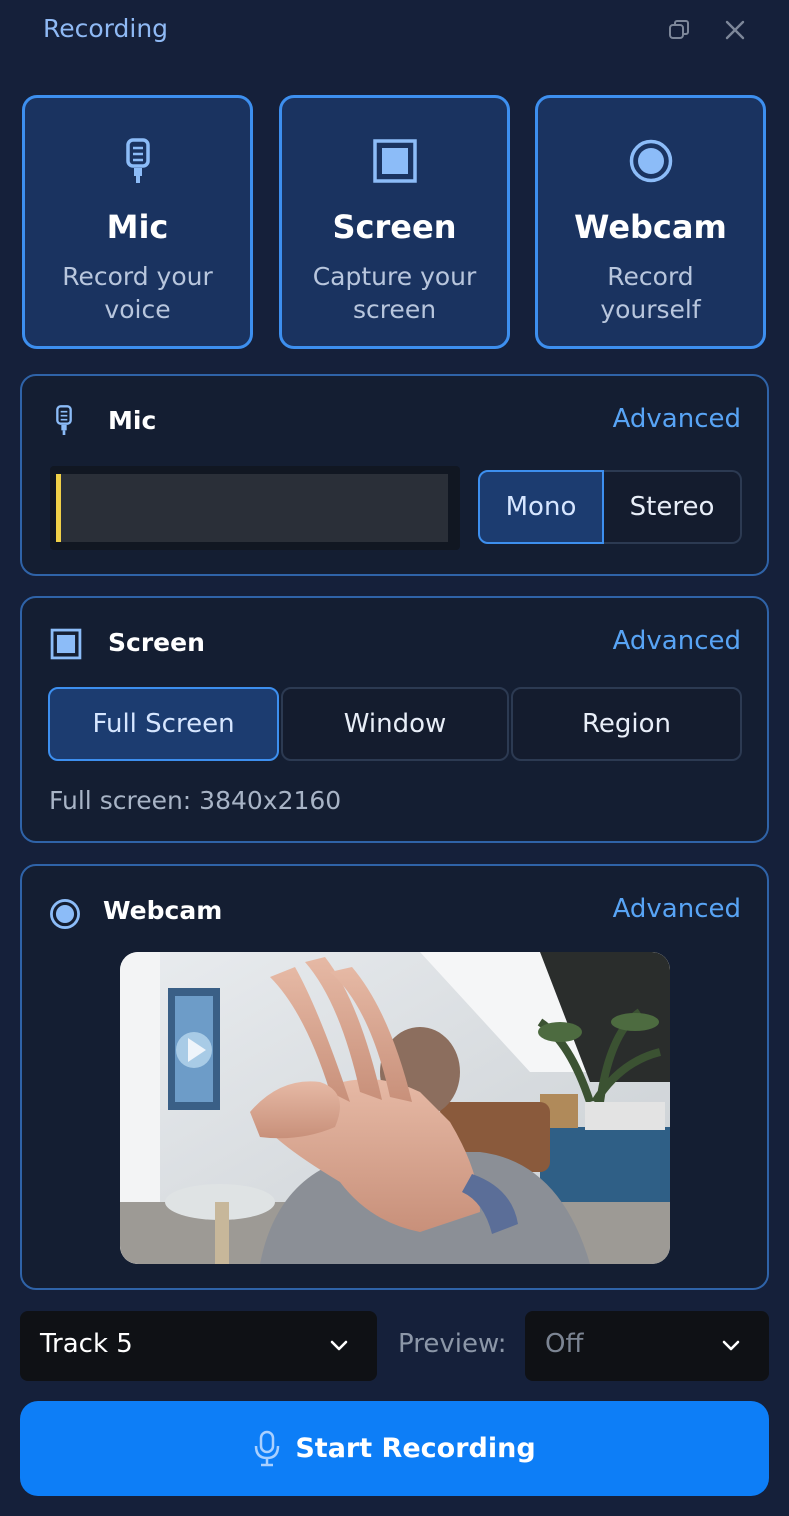 This screenshot has height=1516, width=789. What do you see at coordinates (394, 293) in the screenshot?
I see `mode-description: Capture your screen` at bounding box center [394, 293].